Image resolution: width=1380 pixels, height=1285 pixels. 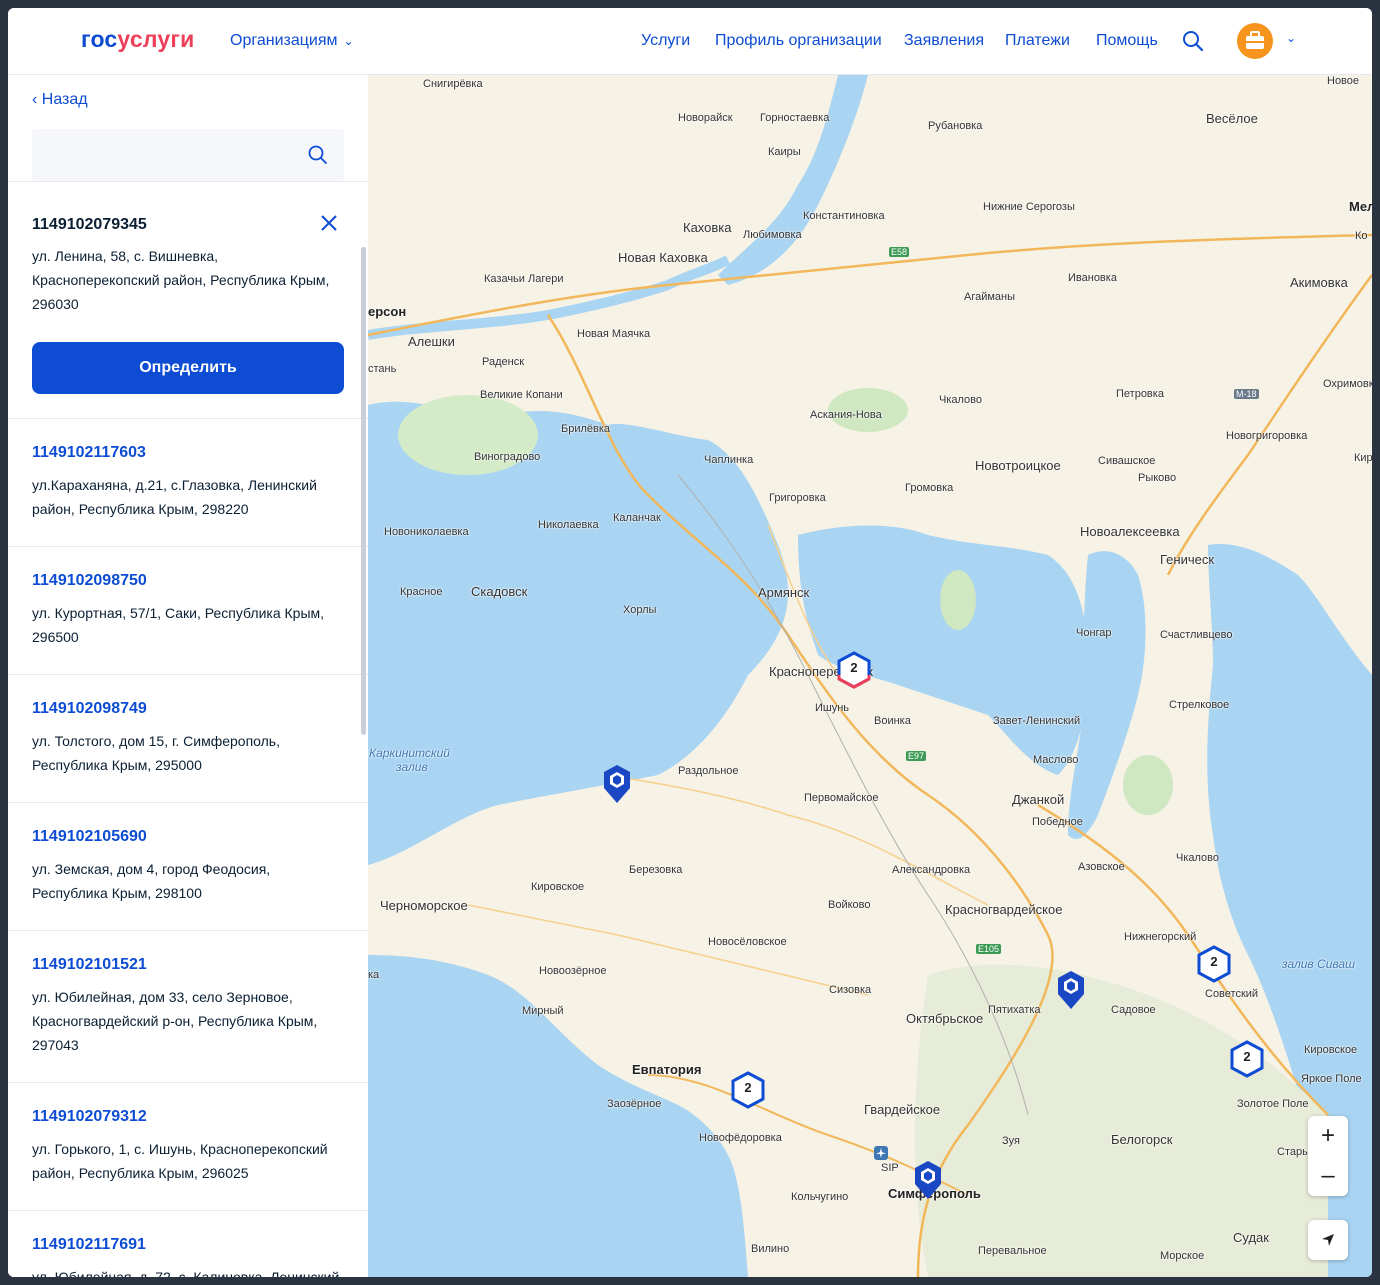 I want to click on map-label: Новая Каховка, so click(x=663, y=257).